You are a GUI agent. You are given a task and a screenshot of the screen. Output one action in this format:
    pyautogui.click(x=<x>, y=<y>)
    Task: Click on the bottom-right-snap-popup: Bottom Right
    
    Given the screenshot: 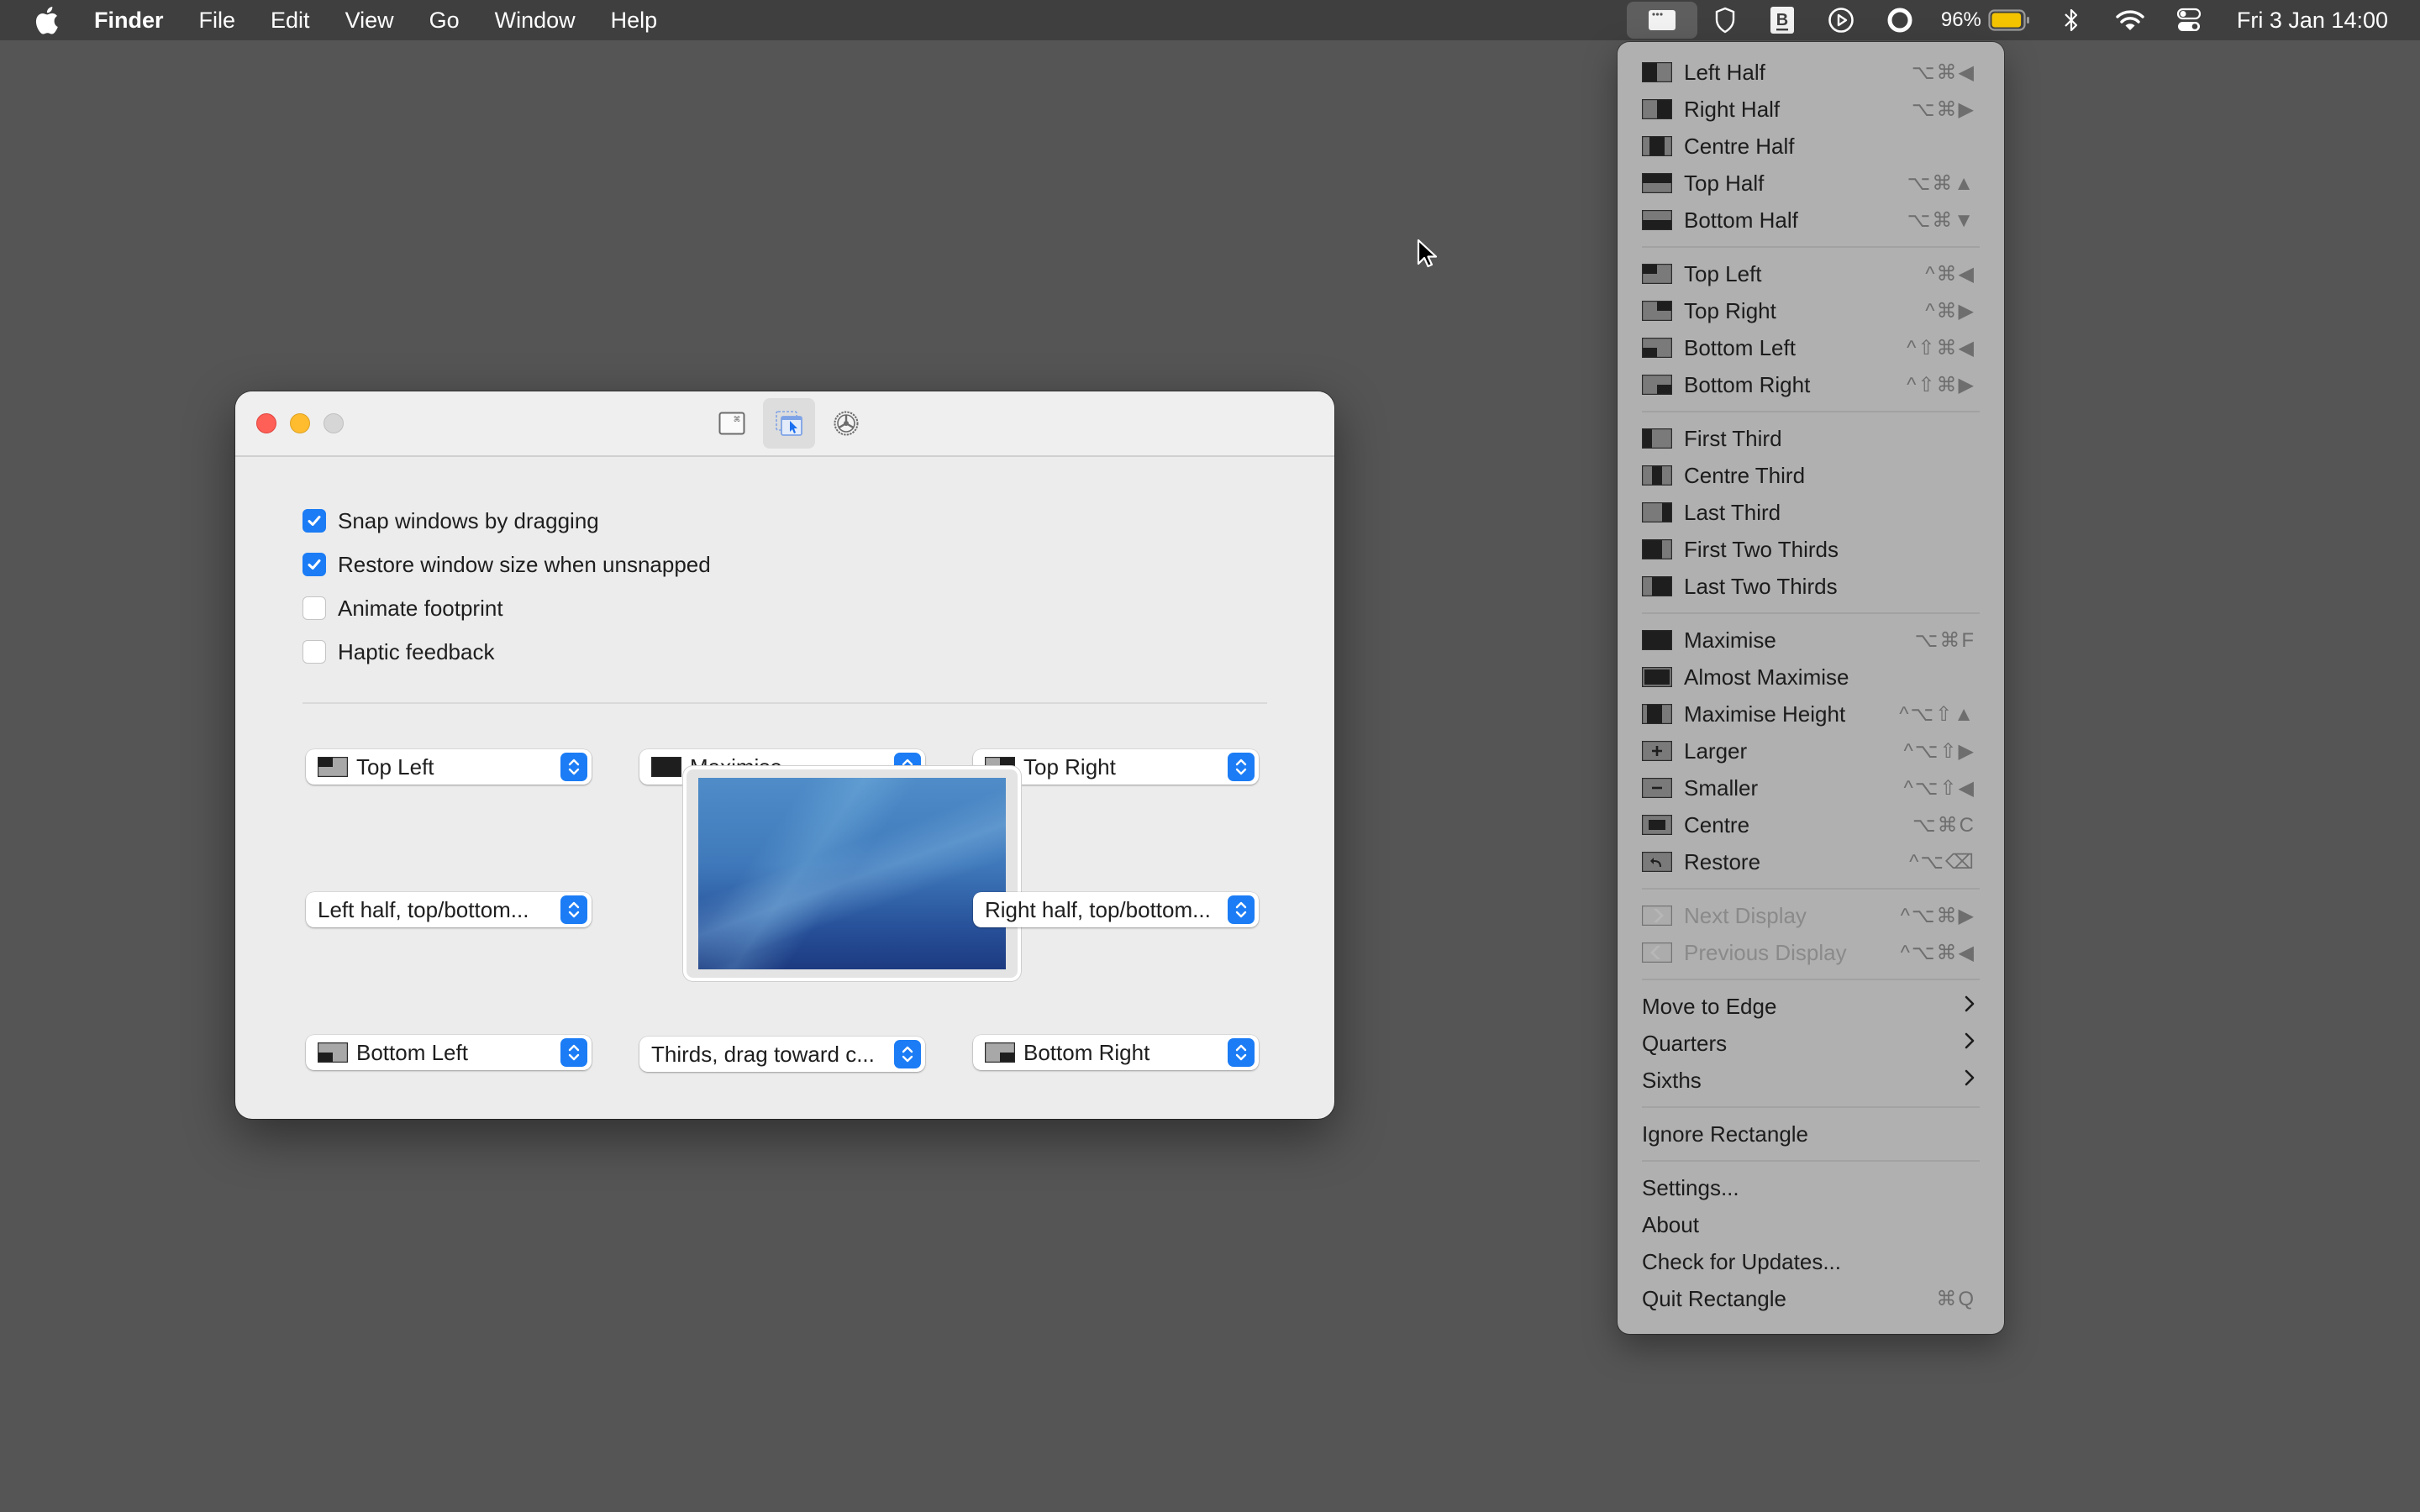 What is the action you would take?
    pyautogui.click(x=1116, y=1052)
    